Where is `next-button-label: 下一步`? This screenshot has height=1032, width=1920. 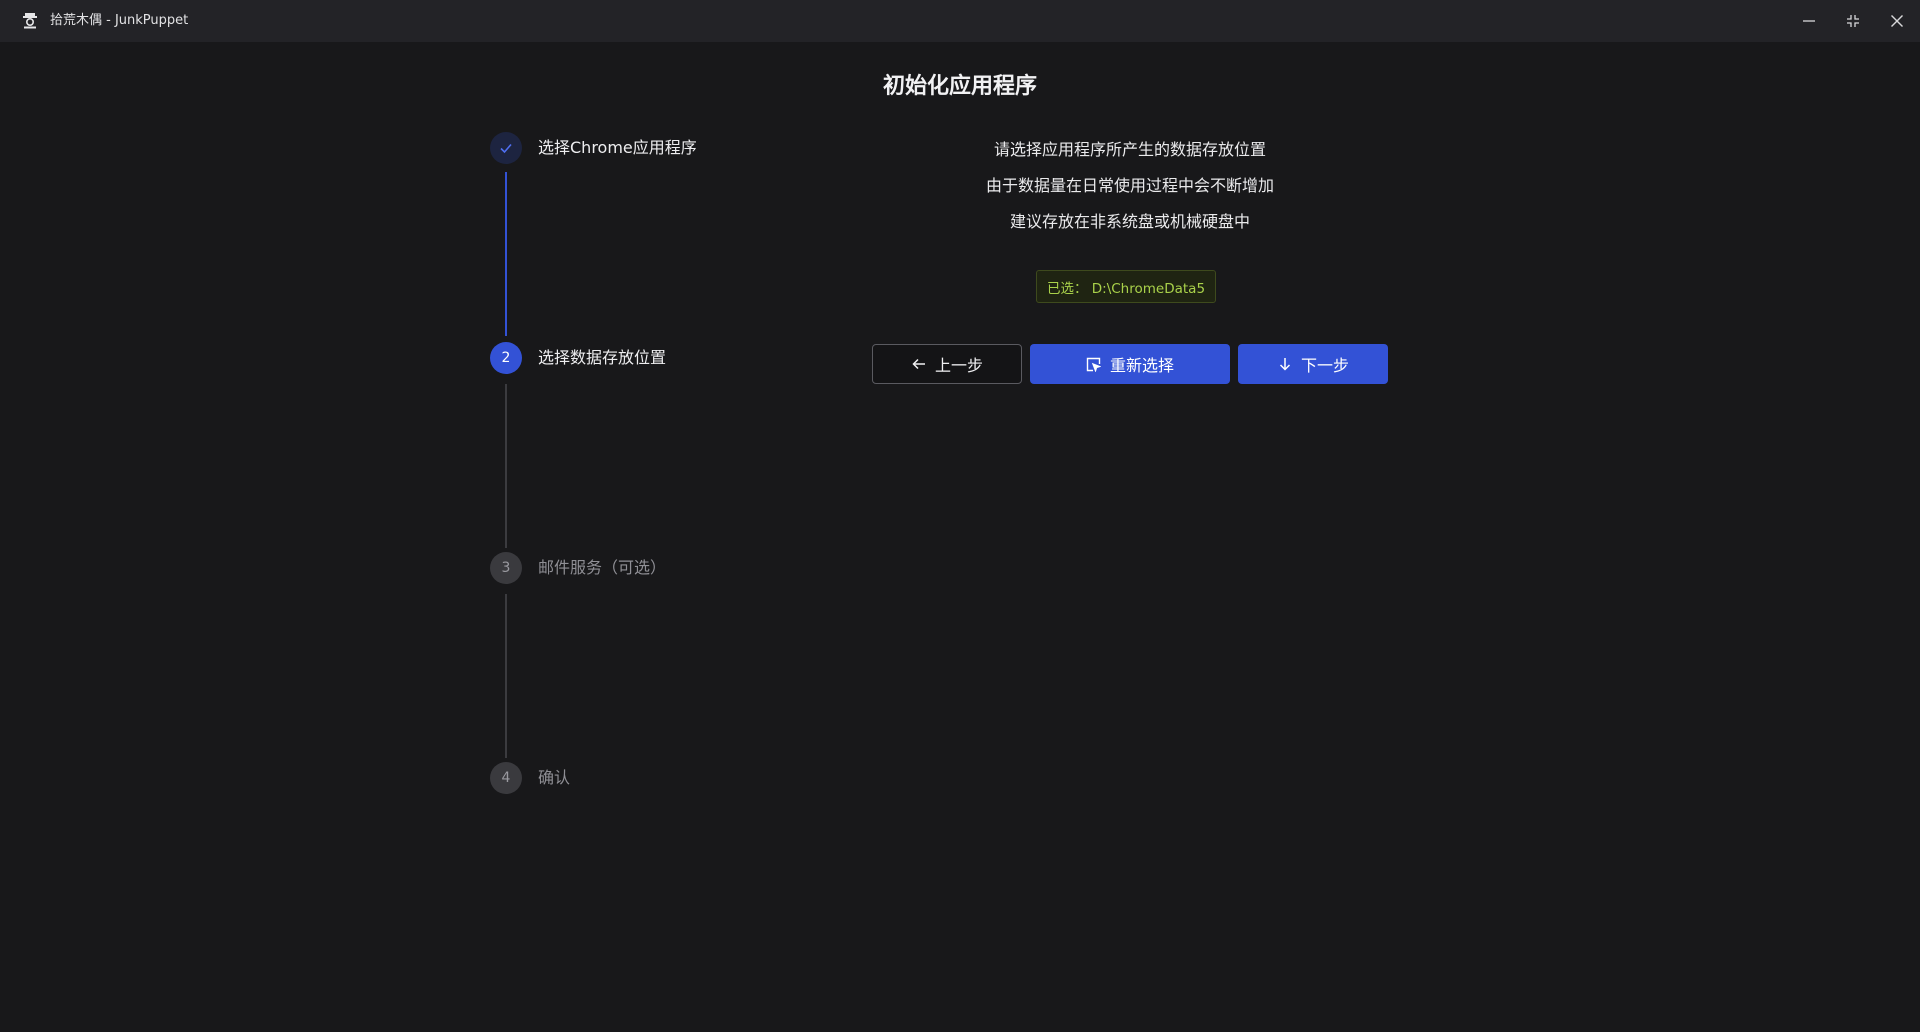 next-button-label: 下一步 is located at coordinates (1324, 365).